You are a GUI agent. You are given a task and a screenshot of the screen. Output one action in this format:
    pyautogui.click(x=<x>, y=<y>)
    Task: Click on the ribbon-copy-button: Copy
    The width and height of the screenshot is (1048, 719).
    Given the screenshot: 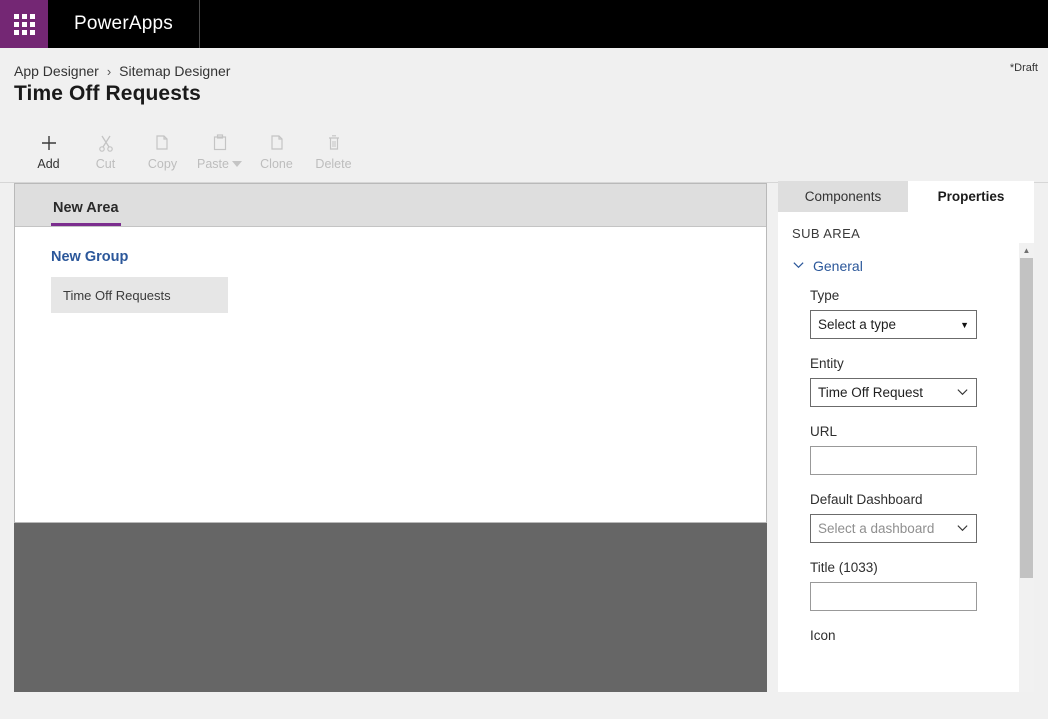 What is the action you would take?
    pyautogui.click(x=162, y=152)
    